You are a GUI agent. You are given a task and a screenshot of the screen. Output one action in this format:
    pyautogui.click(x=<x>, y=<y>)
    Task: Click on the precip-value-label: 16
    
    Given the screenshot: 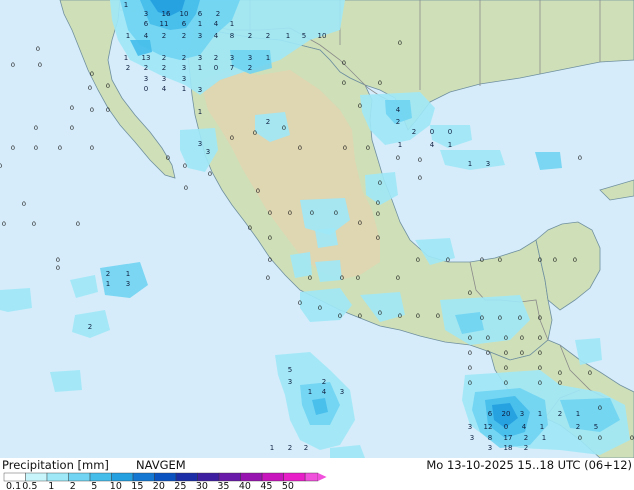 What is the action you would take?
    pyautogui.click(x=166, y=14)
    